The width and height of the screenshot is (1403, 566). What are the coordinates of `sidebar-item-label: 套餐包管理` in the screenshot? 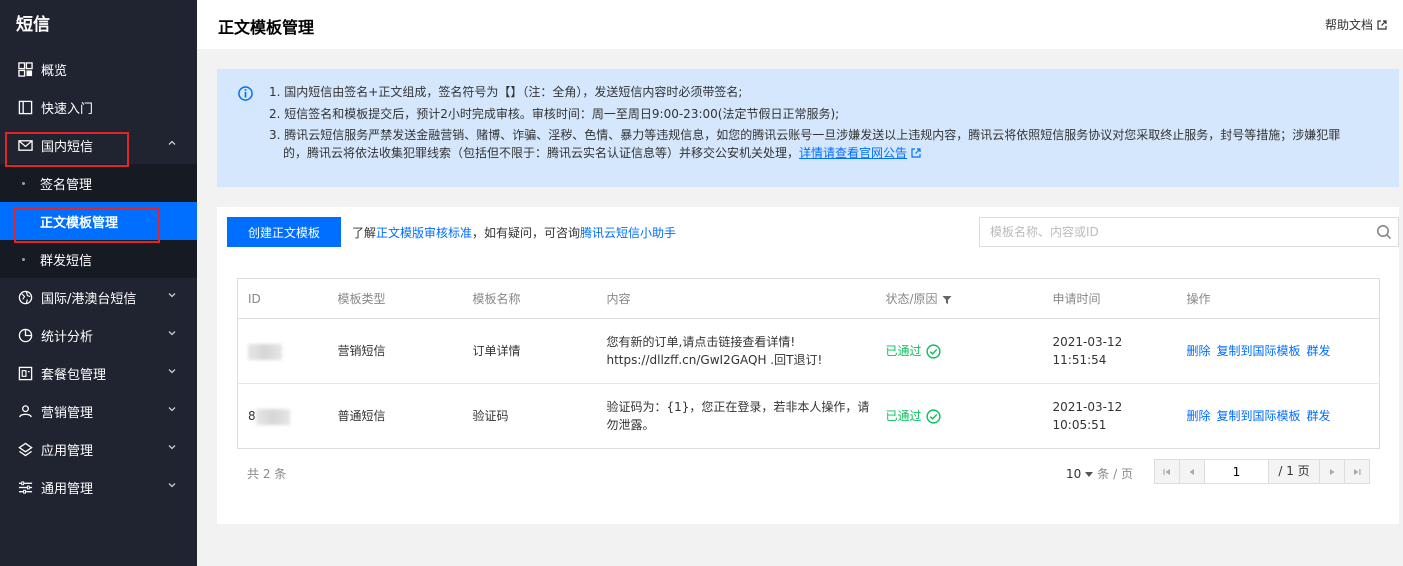 It's located at (74, 375).